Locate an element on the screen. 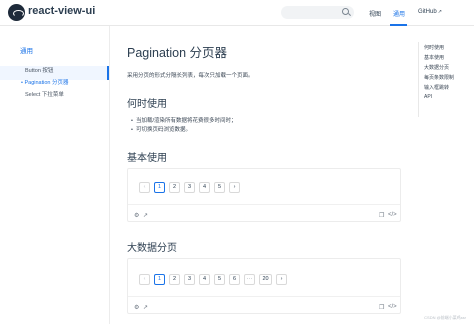 The height and width of the screenshot is (324, 474). demo-basic: ‹ 1 2 3 4 5 › ⚙ ↗ ❐ </> is located at coordinates (264, 195).